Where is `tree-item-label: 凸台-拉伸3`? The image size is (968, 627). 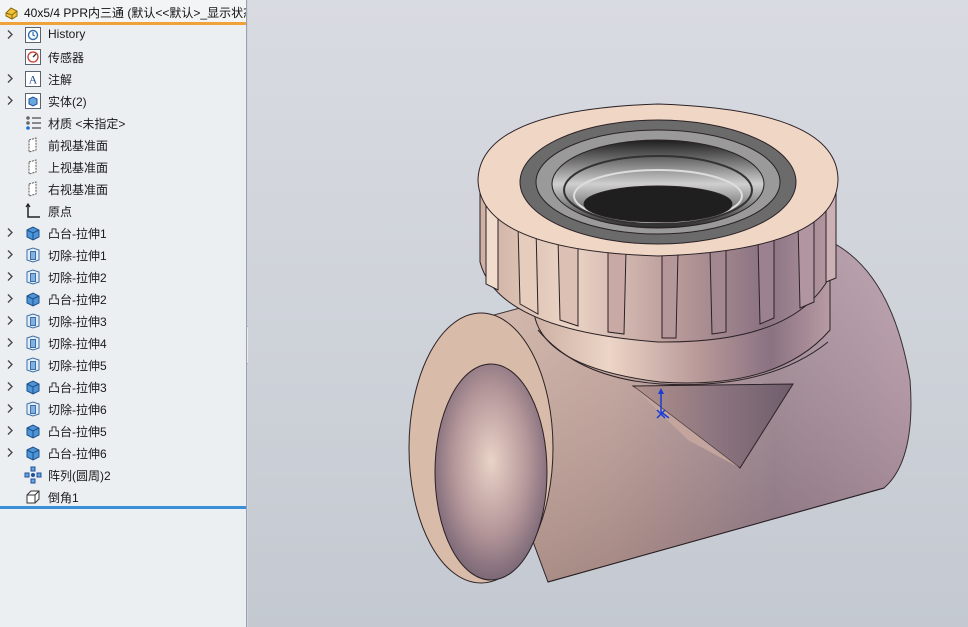
tree-item-label: 凸台-拉伸3 is located at coordinates (77, 388).